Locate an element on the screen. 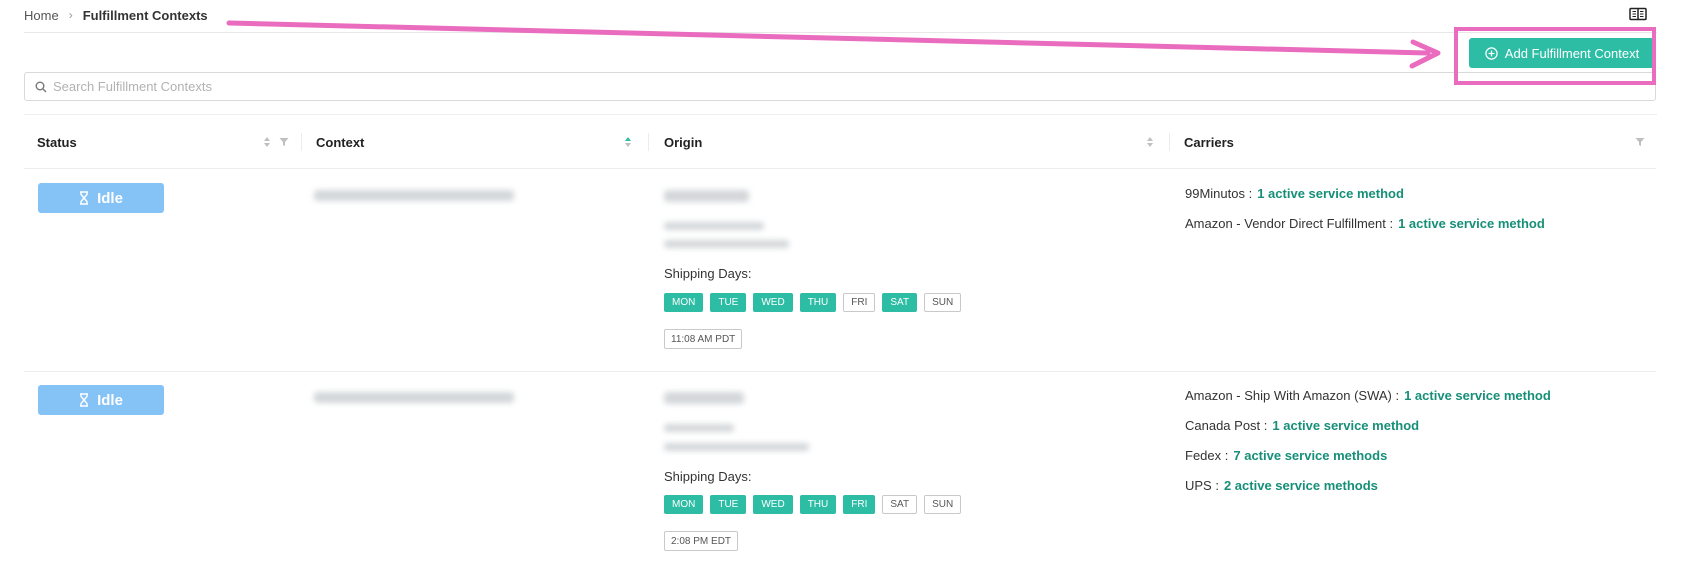 The width and height of the screenshot is (1681, 565). carriers-filter-icon is located at coordinates (1640, 142).